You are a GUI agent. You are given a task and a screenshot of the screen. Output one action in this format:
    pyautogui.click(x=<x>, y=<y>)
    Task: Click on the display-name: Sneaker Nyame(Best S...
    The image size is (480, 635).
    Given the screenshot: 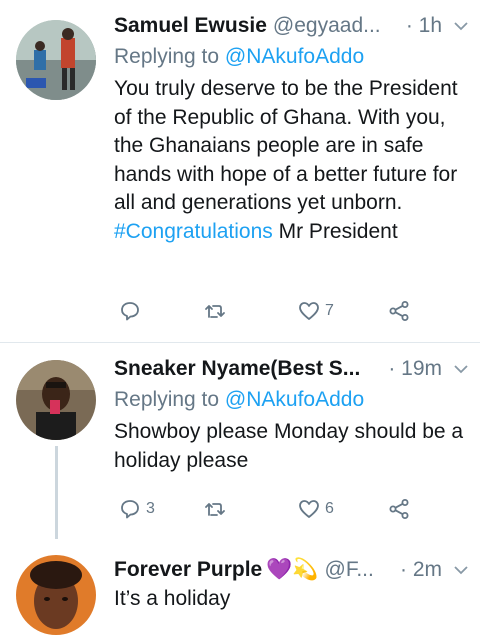 What is the action you would take?
    pyautogui.click(x=237, y=369)
    